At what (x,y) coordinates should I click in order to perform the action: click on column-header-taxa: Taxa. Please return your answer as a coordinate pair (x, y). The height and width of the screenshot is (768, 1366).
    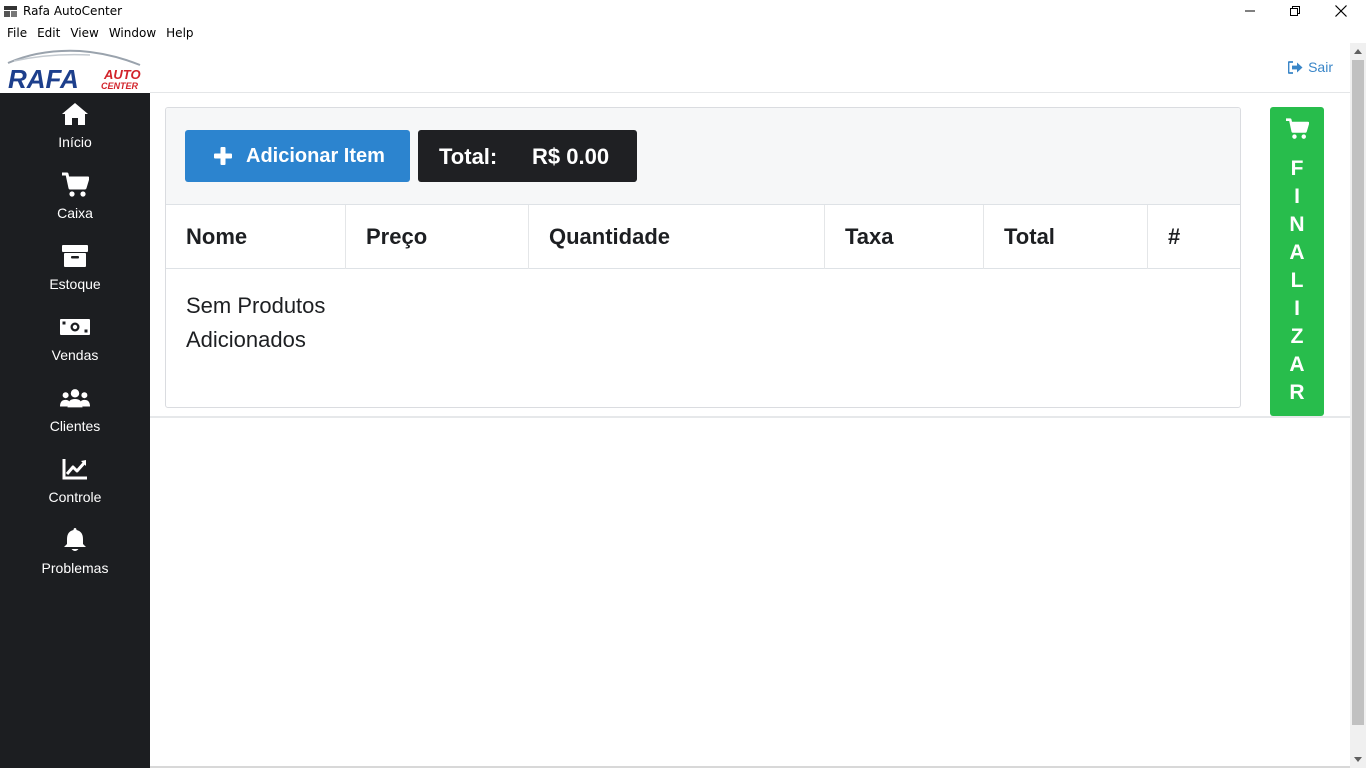
    Looking at the image, I should click on (904, 237).